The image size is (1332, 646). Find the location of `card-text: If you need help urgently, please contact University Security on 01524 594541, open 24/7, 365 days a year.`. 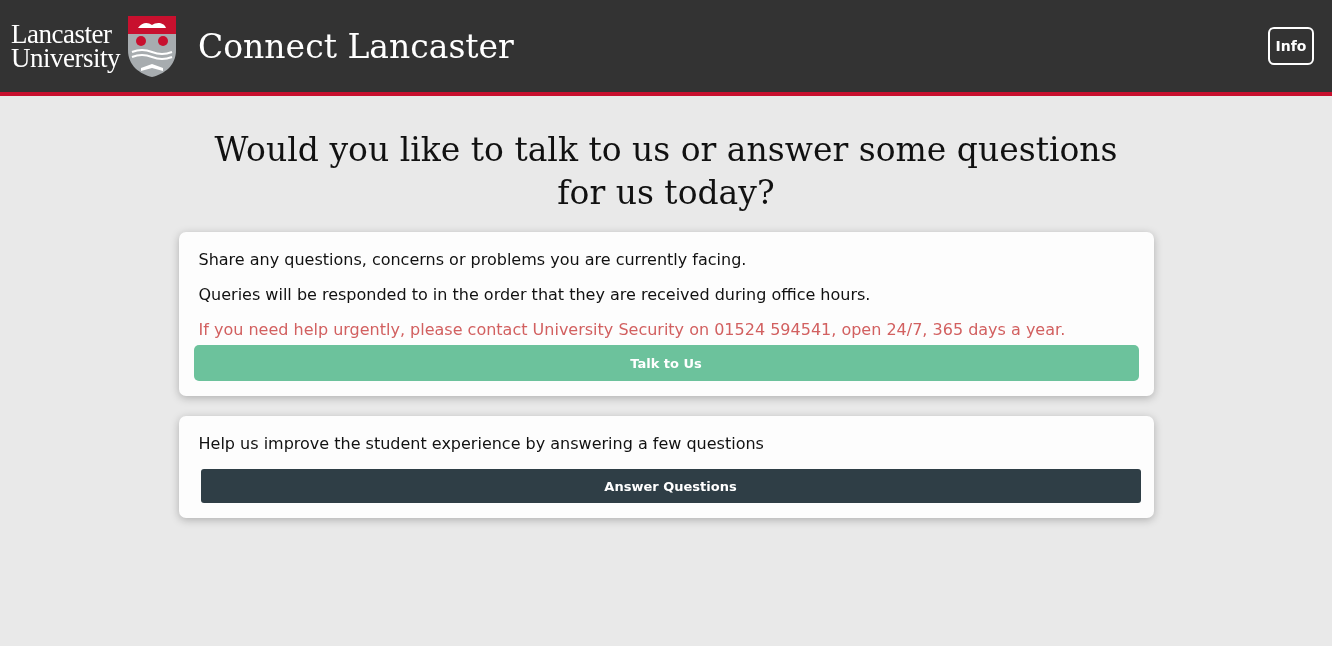

card-text: If you need help urgently, please contact University Security on 01524 594541, open 24/7, 365 days a year. is located at coordinates (632, 329).